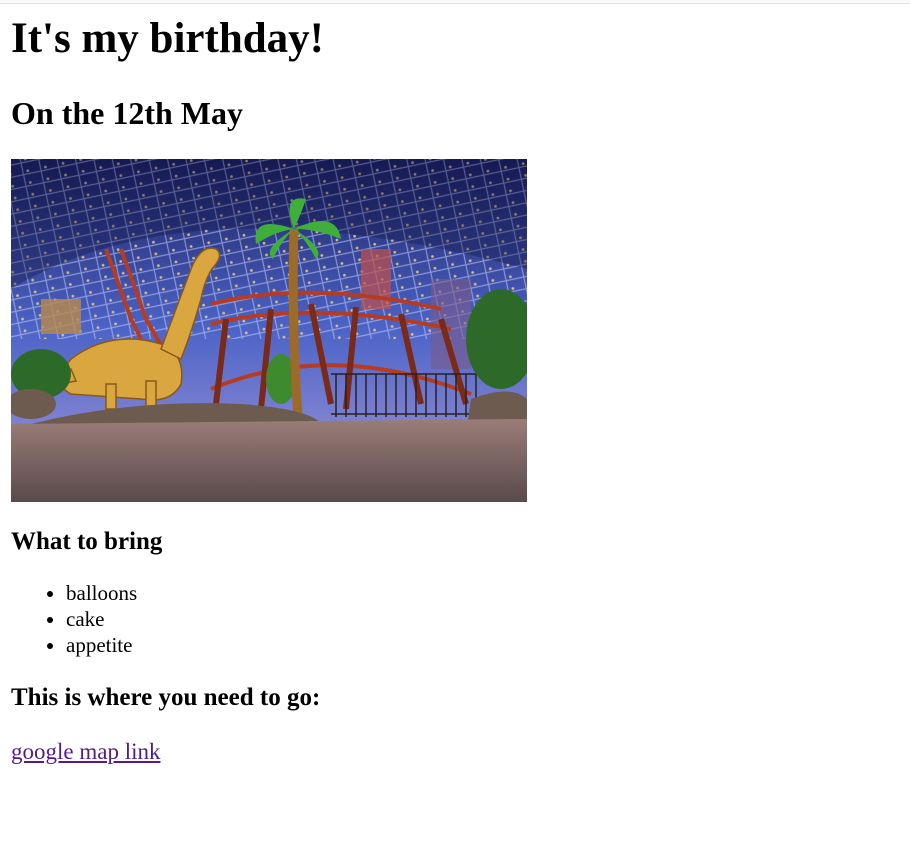 The image size is (910, 868). What do you see at coordinates (455, 2) in the screenshot?
I see `browser-top-edge` at bounding box center [455, 2].